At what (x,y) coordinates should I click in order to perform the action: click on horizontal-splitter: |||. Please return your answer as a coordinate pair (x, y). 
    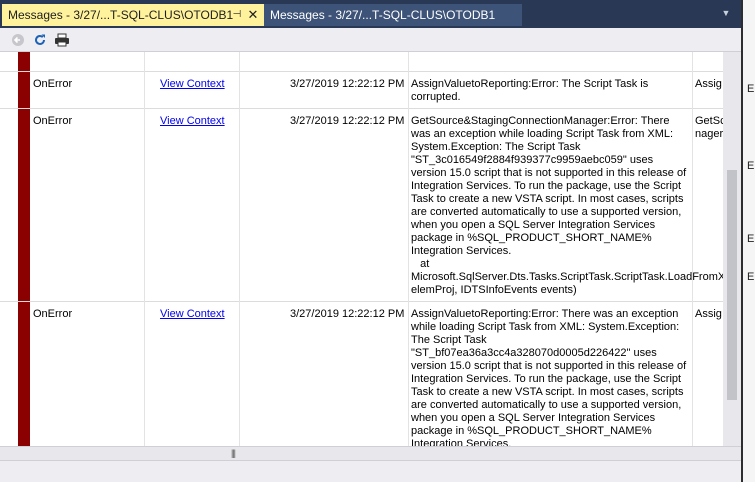
    Looking at the image, I should click on (370, 453).